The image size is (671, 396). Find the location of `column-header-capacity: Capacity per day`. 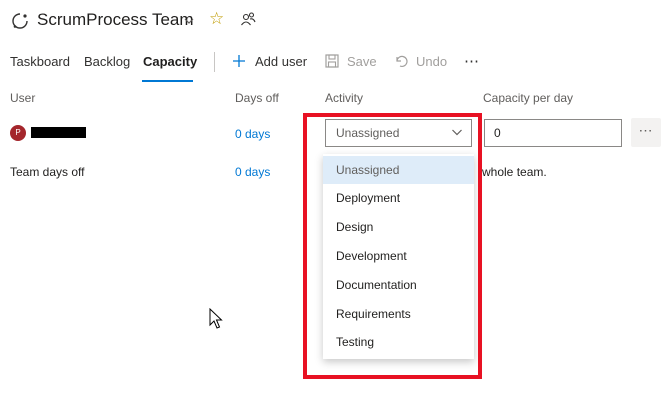

column-header-capacity: Capacity per day is located at coordinates (528, 98).